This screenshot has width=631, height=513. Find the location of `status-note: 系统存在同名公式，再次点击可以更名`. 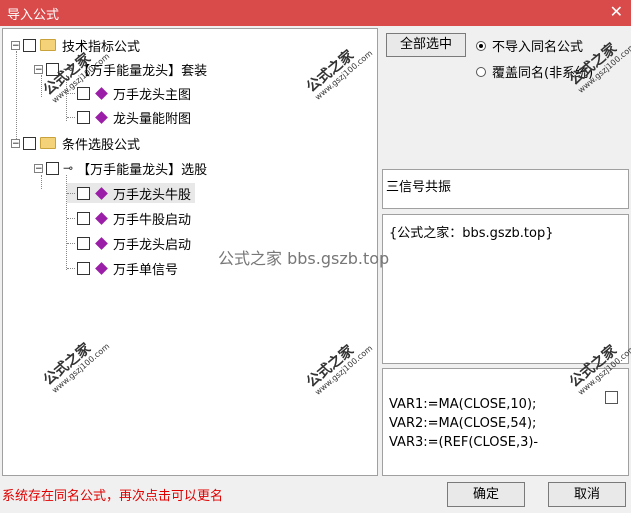

status-note: 系统存在同名公式，再次点击可以更名 is located at coordinates (113, 496).